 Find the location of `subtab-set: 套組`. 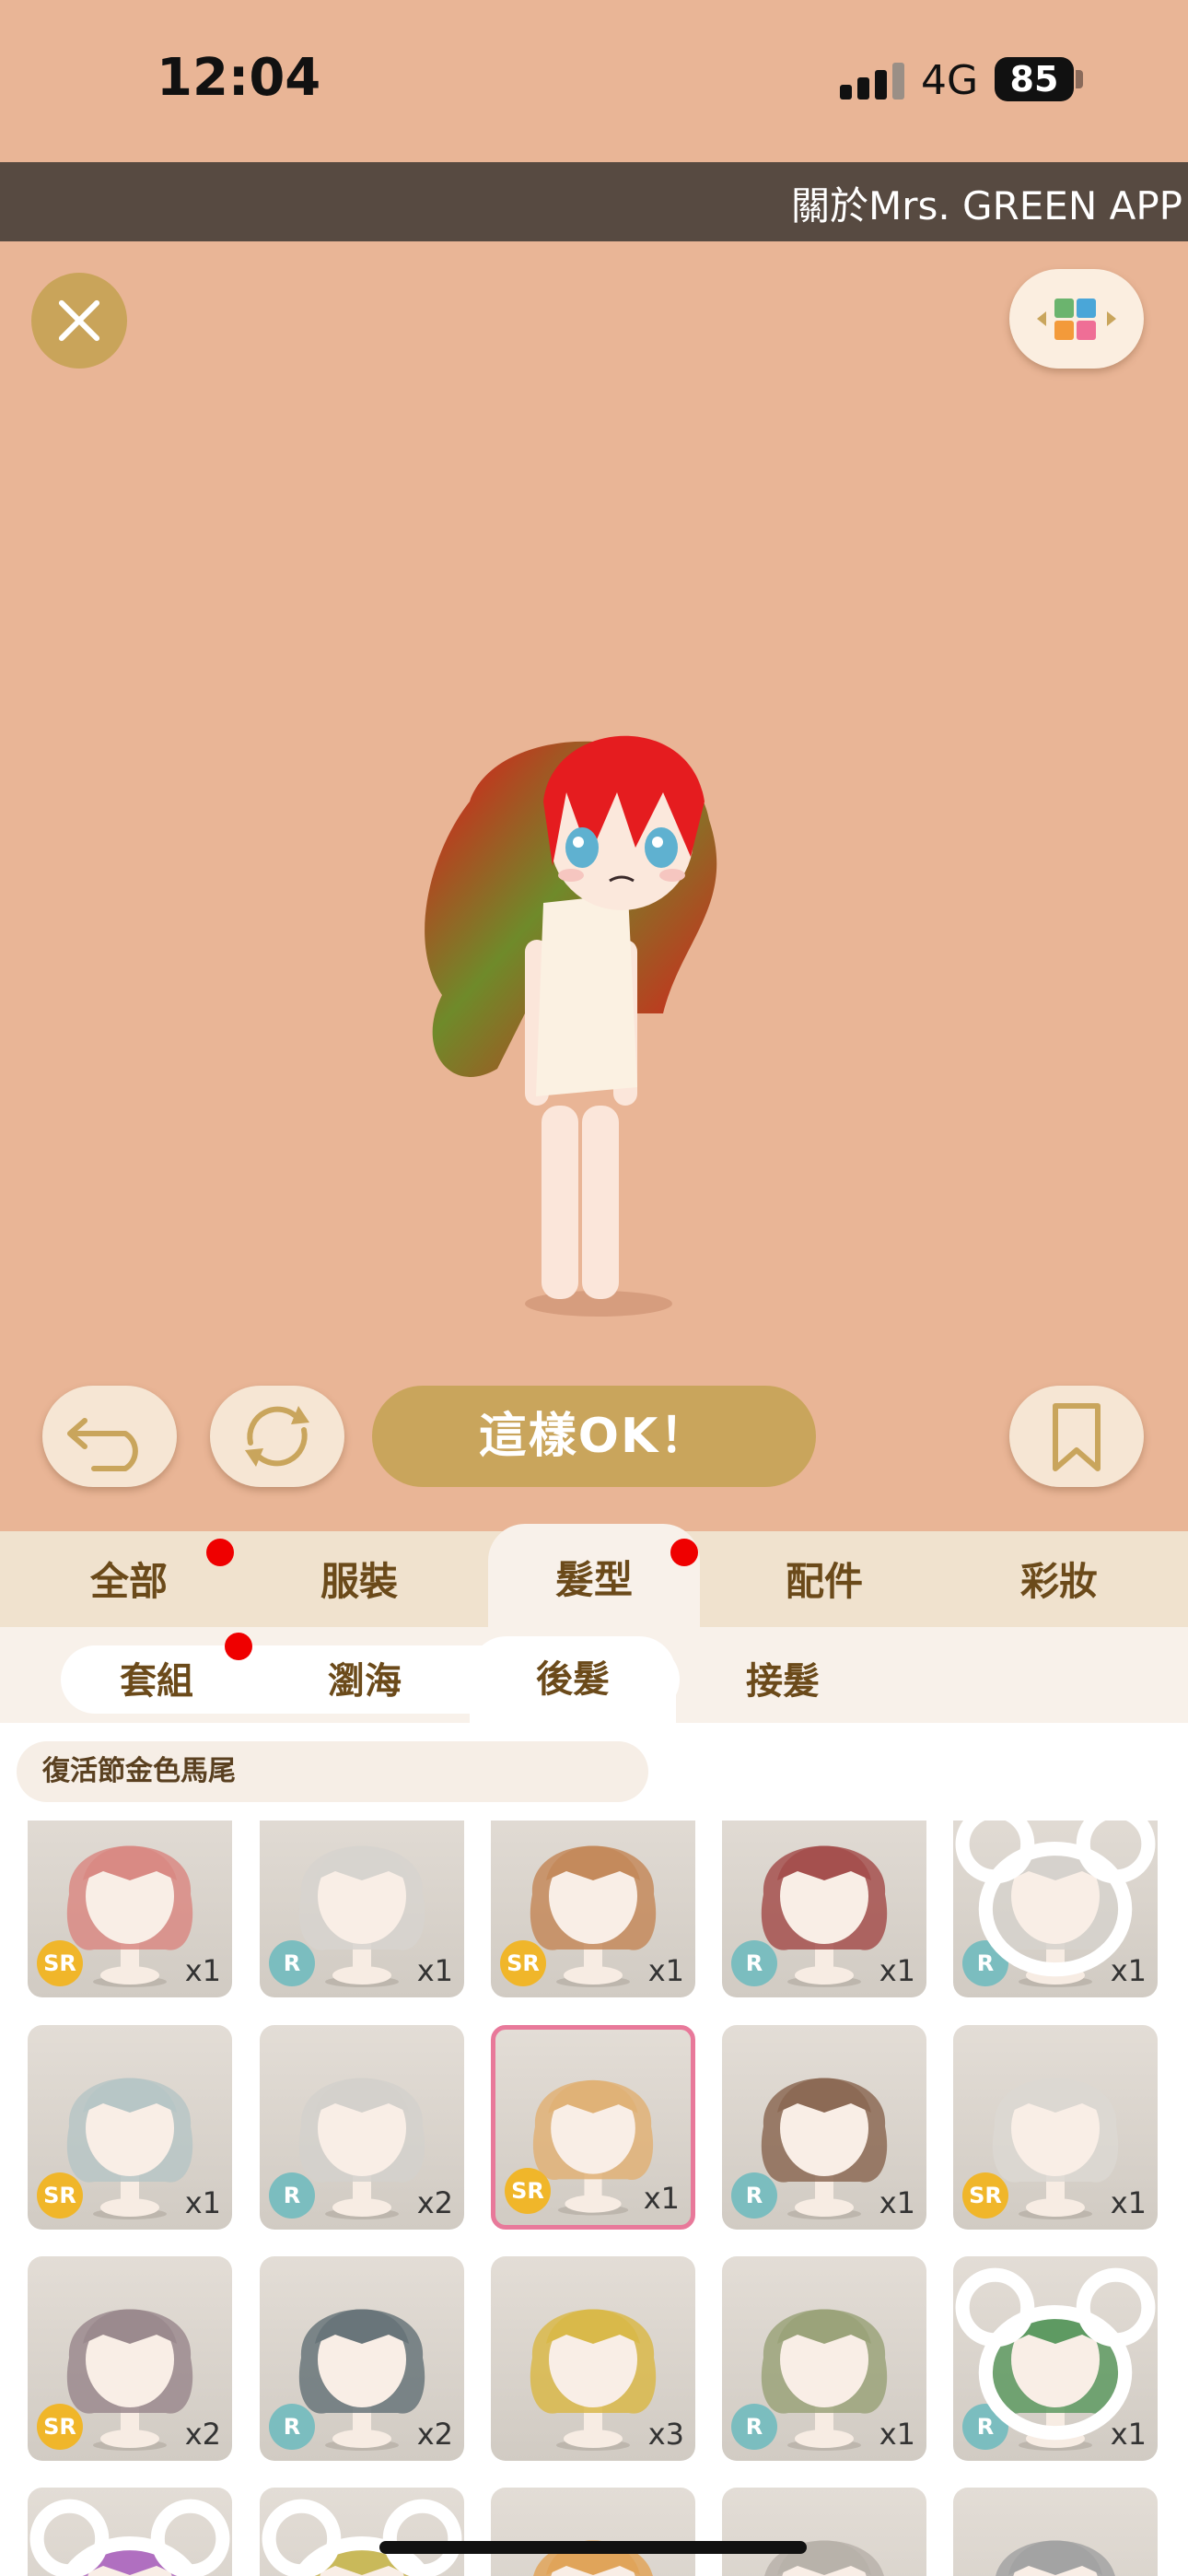

subtab-set: 套組 is located at coordinates (156, 1679).